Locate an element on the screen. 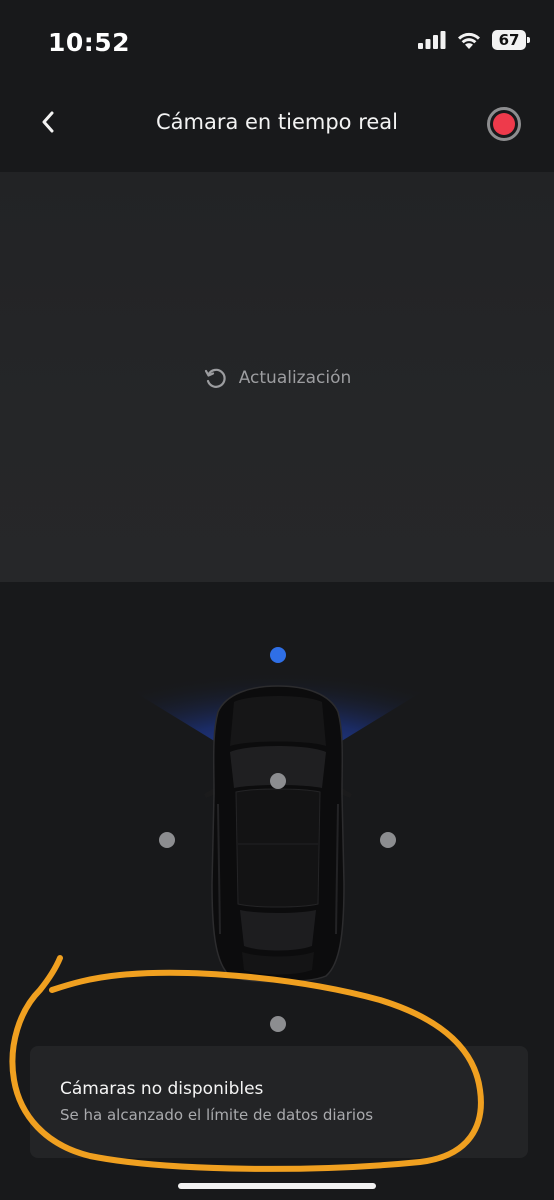 The image size is (554, 1200). signal-icon is located at coordinates (432, 40).